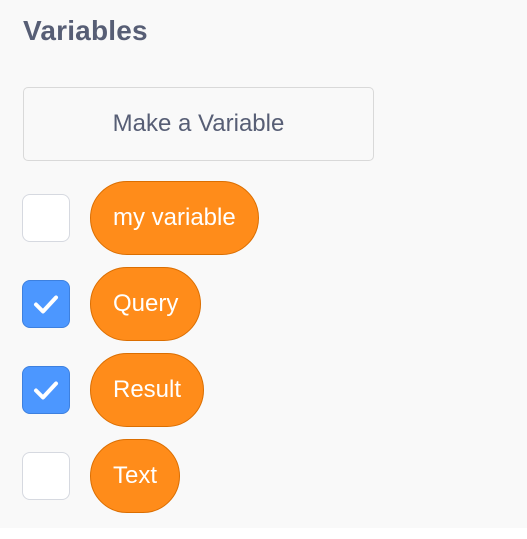 This screenshot has width=527, height=539. Describe the element at coordinates (147, 390) in the screenshot. I see `variable-block-result: Result` at that location.